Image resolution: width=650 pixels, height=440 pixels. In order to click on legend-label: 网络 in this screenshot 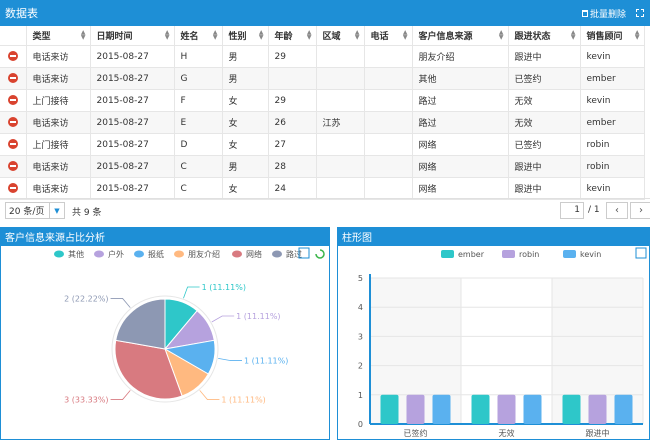, I will do `click(254, 254)`.